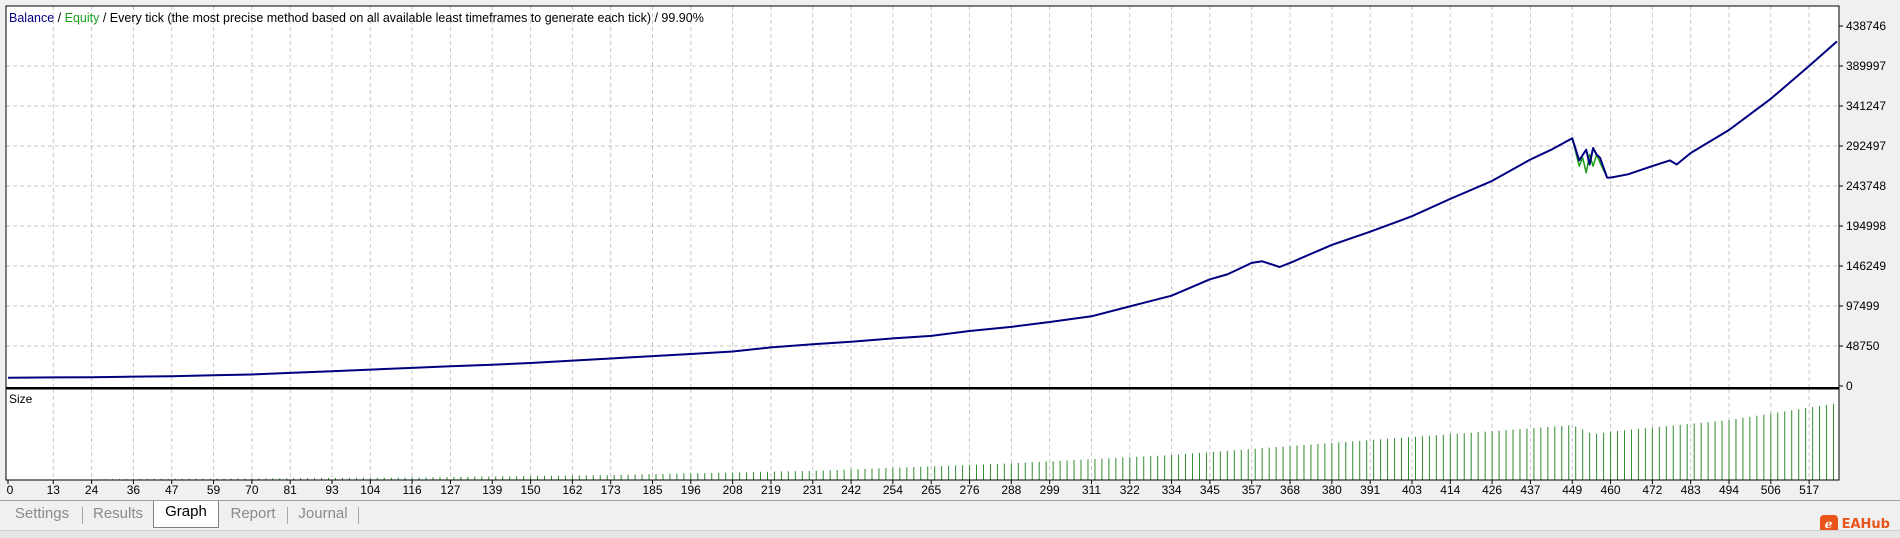 The width and height of the screenshot is (1900, 538). What do you see at coordinates (291, 490) in the screenshot?
I see `x-tick-label: 81` at bounding box center [291, 490].